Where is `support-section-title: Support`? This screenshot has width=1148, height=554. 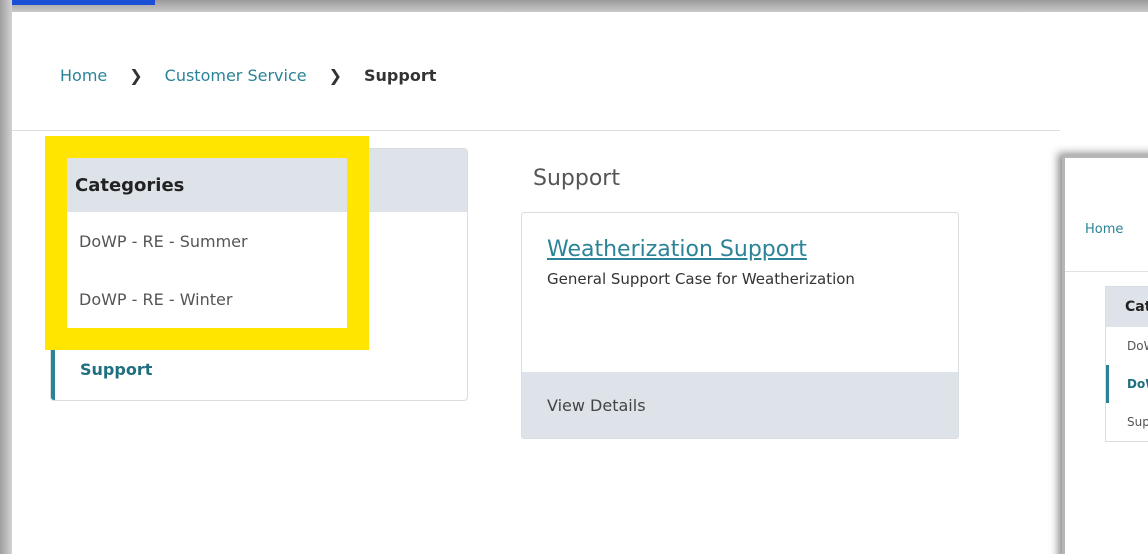
support-section-title: Support is located at coordinates (576, 178).